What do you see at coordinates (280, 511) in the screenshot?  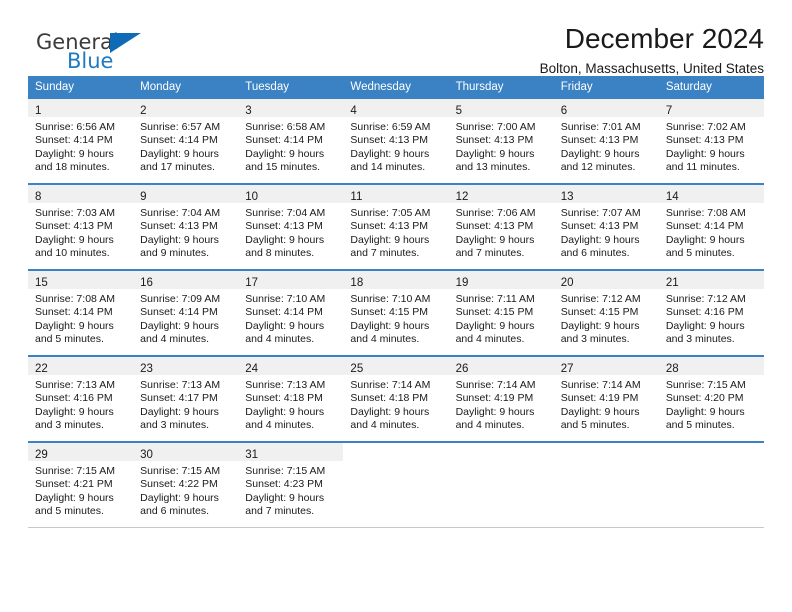 I see `daylight-text-cont: and 7 minutes.` at bounding box center [280, 511].